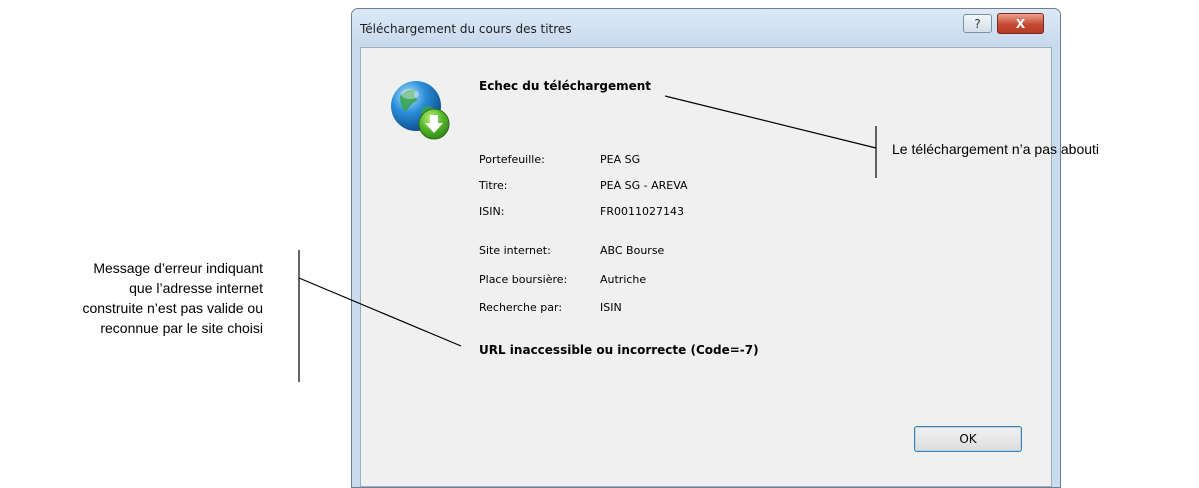 The image size is (1199, 488). I want to click on search-by-value: ISIN, so click(611, 307).